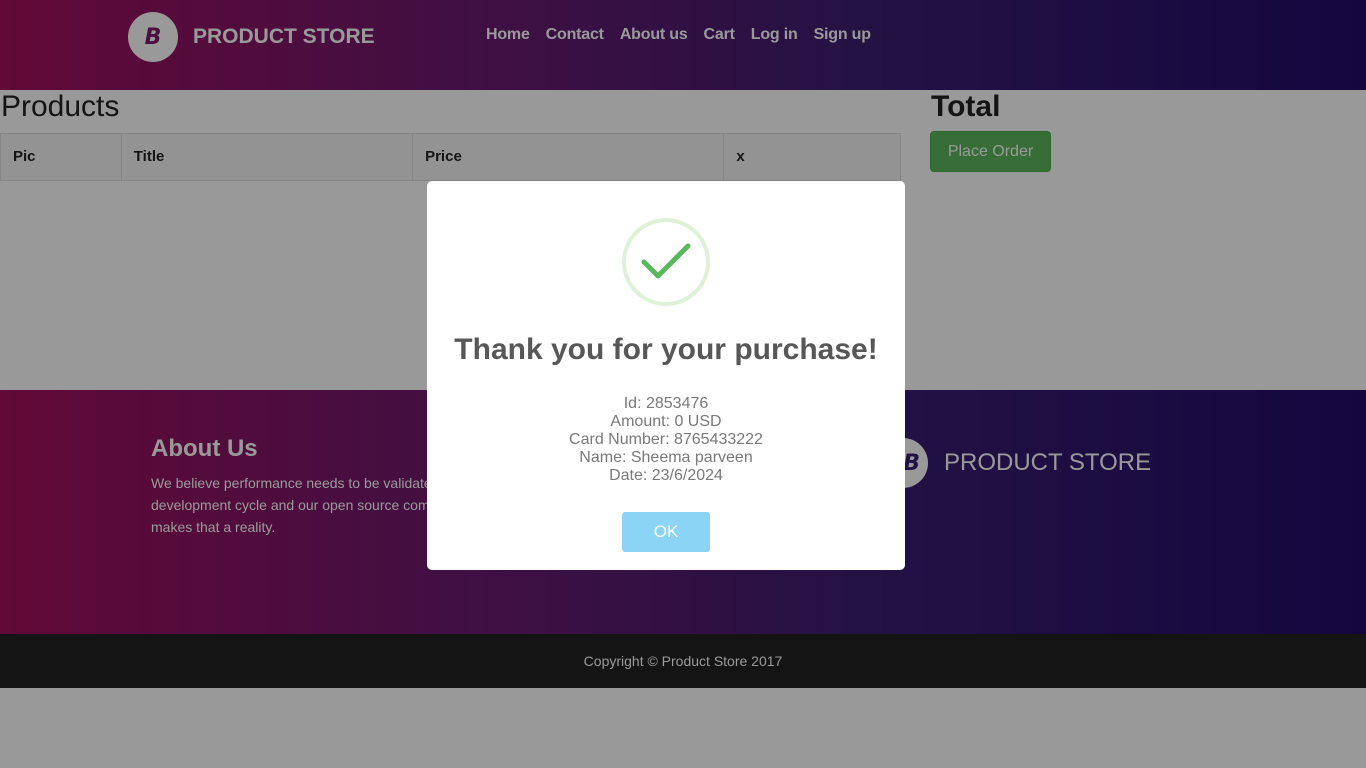  What do you see at coordinates (666, 457) in the screenshot?
I see `order-name: Name: Sheema parveen` at bounding box center [666, 457].